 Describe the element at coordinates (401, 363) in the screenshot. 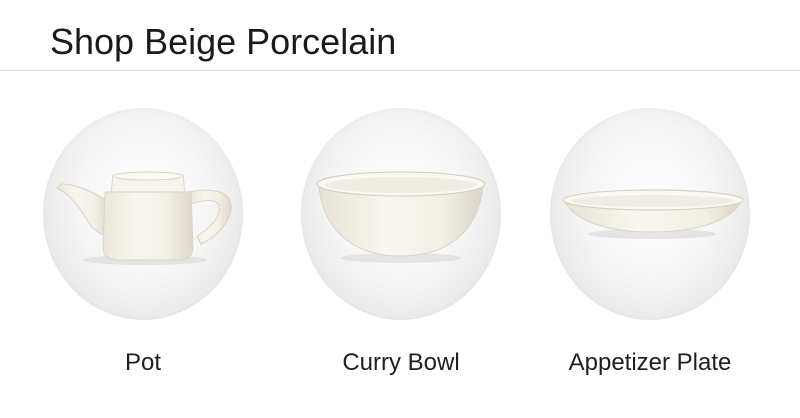

I see `product-label-curry-bowl: Curry Bowl` at that location.